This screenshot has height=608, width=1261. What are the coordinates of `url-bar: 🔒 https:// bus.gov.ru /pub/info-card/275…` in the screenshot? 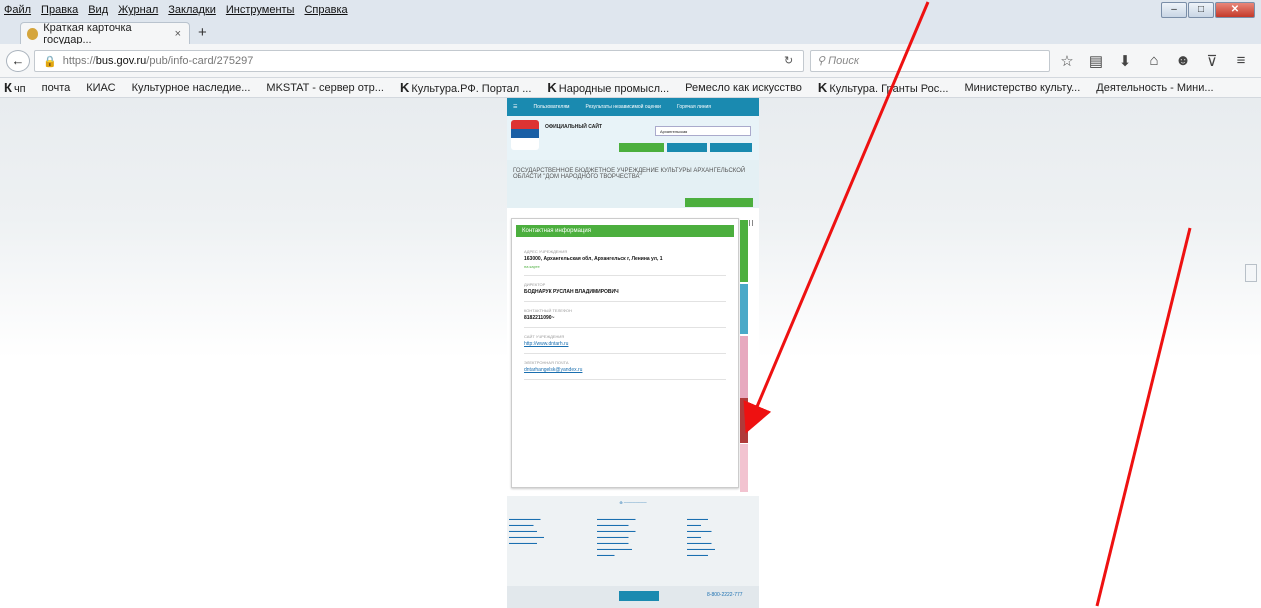 It's located at (419, 61).